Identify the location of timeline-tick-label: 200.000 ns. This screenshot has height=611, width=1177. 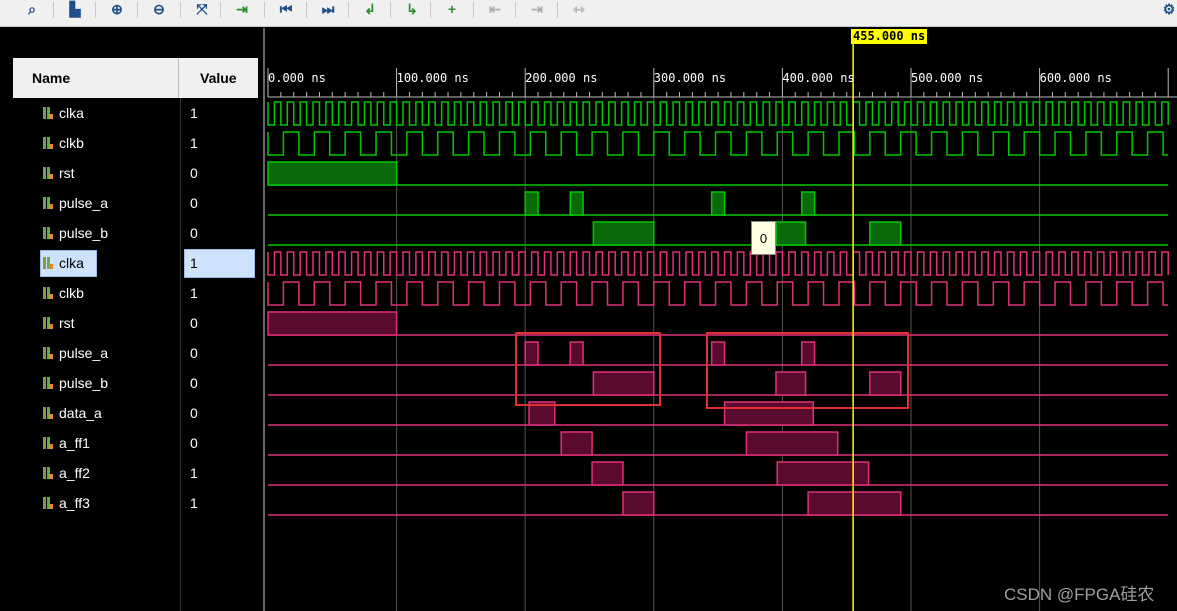
(561, 78).